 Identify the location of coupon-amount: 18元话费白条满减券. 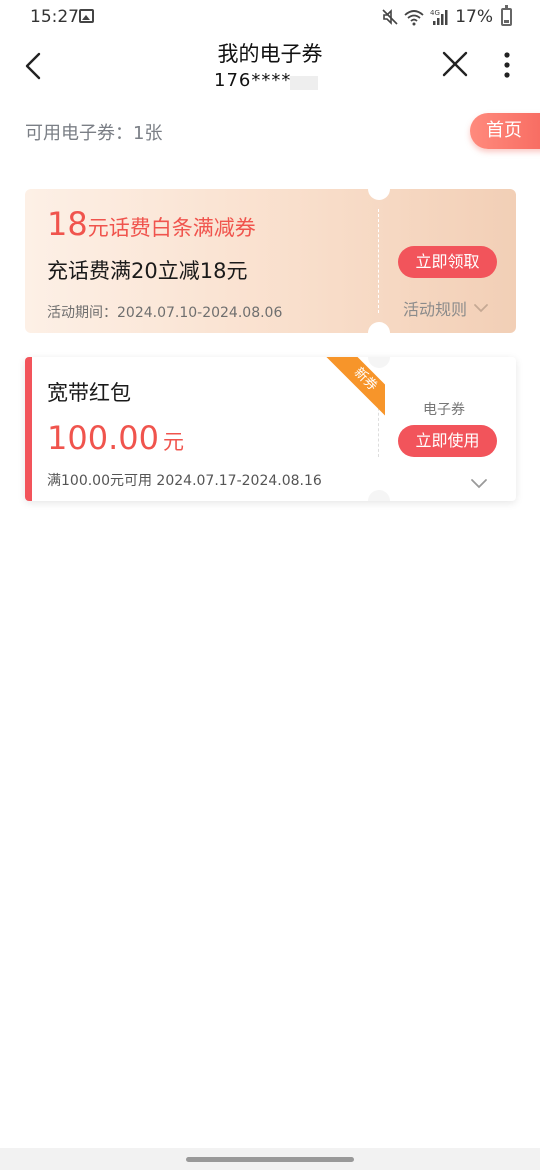
(151, 224).